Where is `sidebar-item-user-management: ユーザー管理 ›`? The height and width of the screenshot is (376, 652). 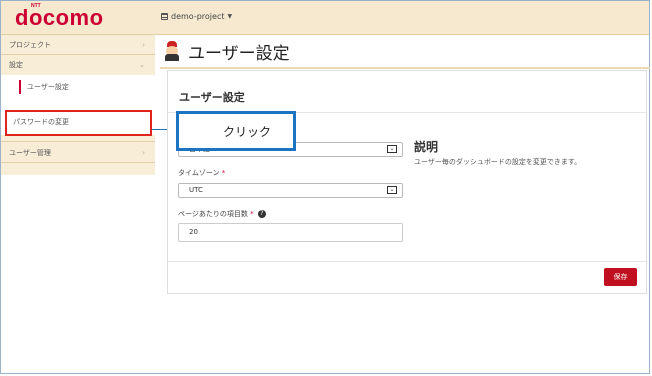
sidebar-item-user-management: ユーザー管理 › is located at coordinates (78, 152).